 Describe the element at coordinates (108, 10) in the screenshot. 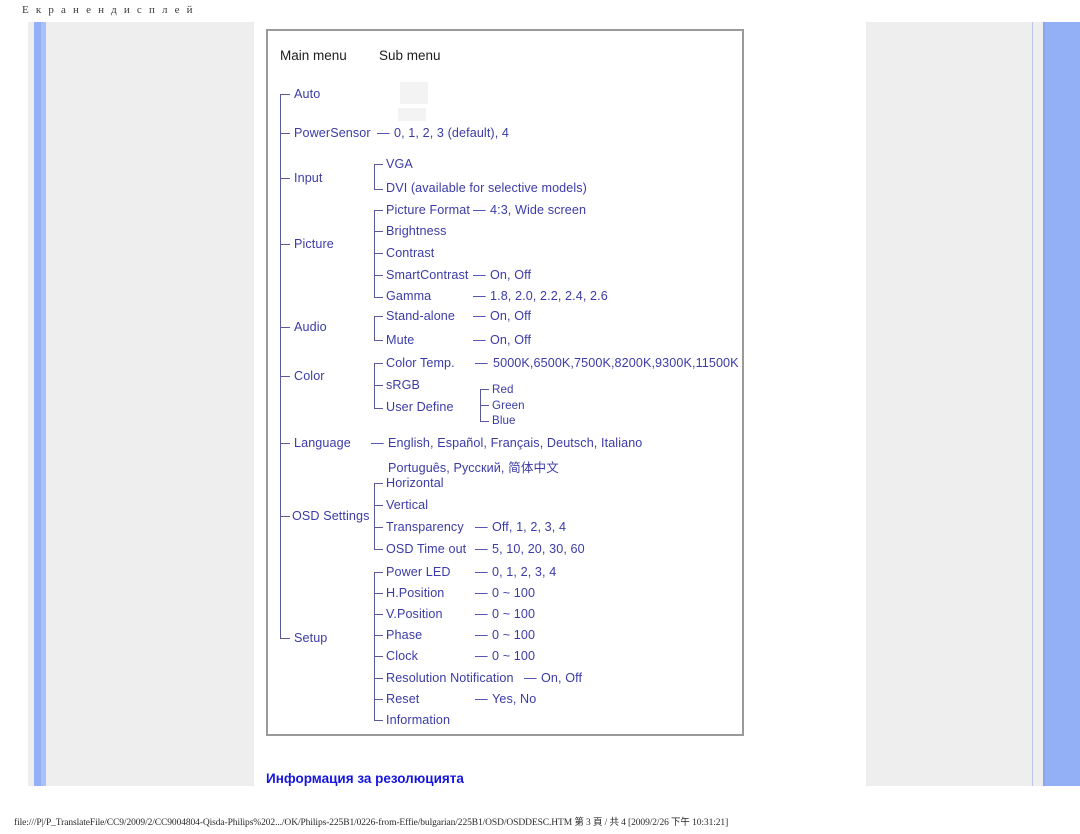

I see `page-title: Е к р а н е н д и с п л е й` at that location.